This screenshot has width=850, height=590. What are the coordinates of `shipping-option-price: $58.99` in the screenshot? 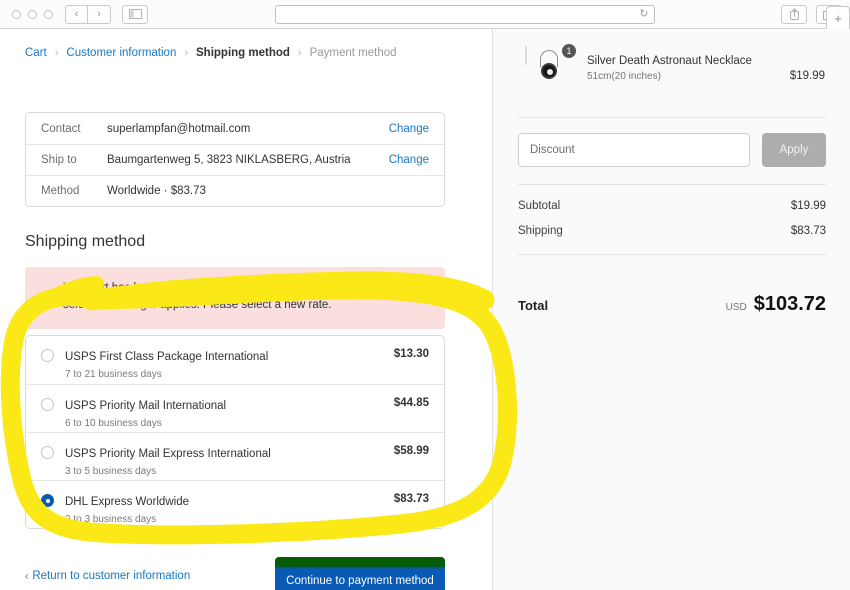 It's located at (411, 451).